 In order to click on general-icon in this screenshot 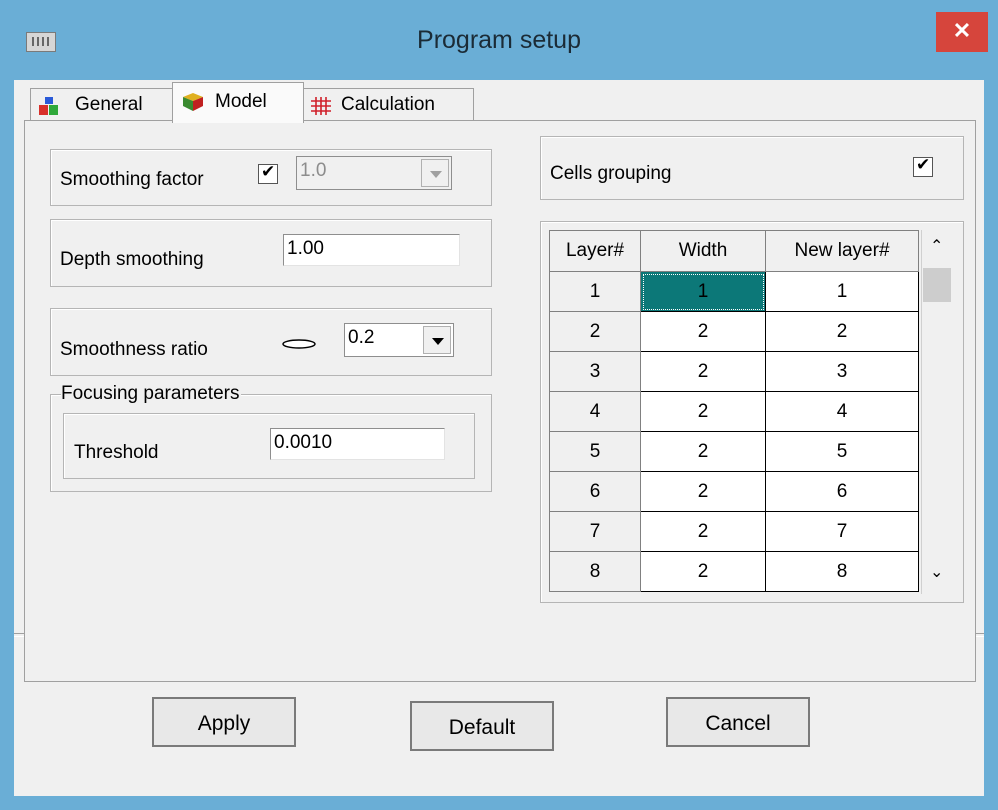, I will do `click(48, 106)`.